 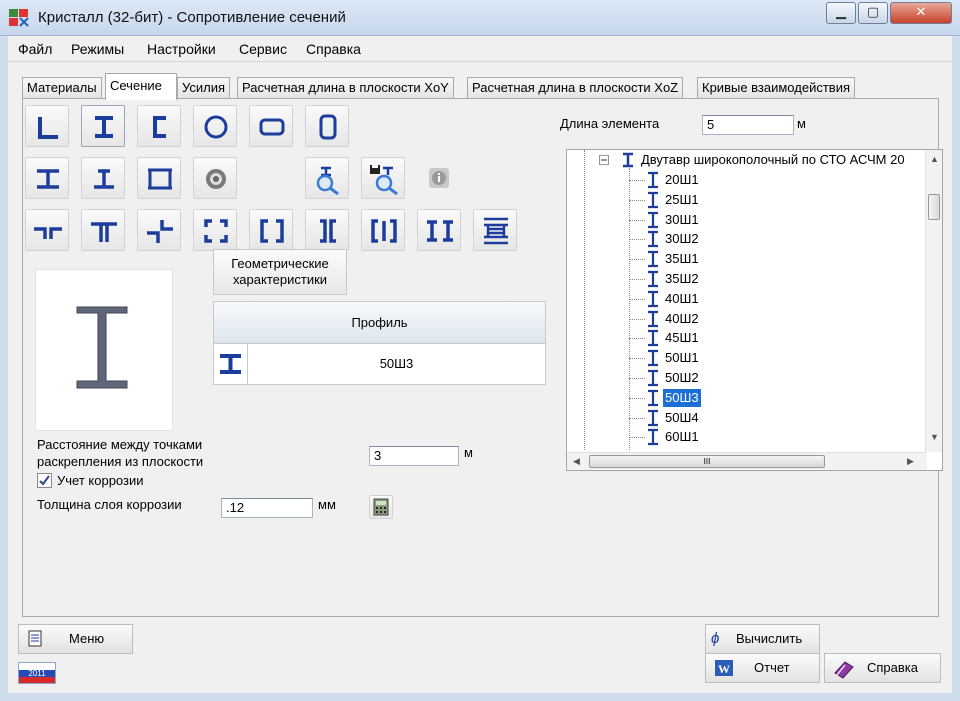 What do you see at coordinates (841, 13) in the screenshot?
I see `minimize-button: ▁` at bounding box center [841, 13].